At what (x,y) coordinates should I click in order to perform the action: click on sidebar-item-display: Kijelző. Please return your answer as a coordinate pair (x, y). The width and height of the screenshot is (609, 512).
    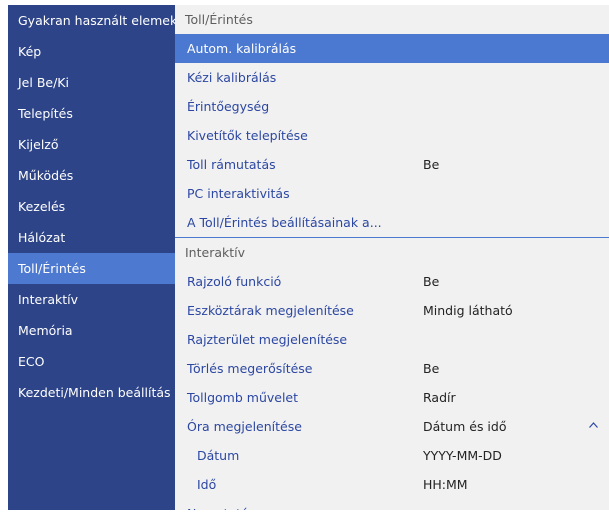
    Looking at the image, I should click on (91, 144).